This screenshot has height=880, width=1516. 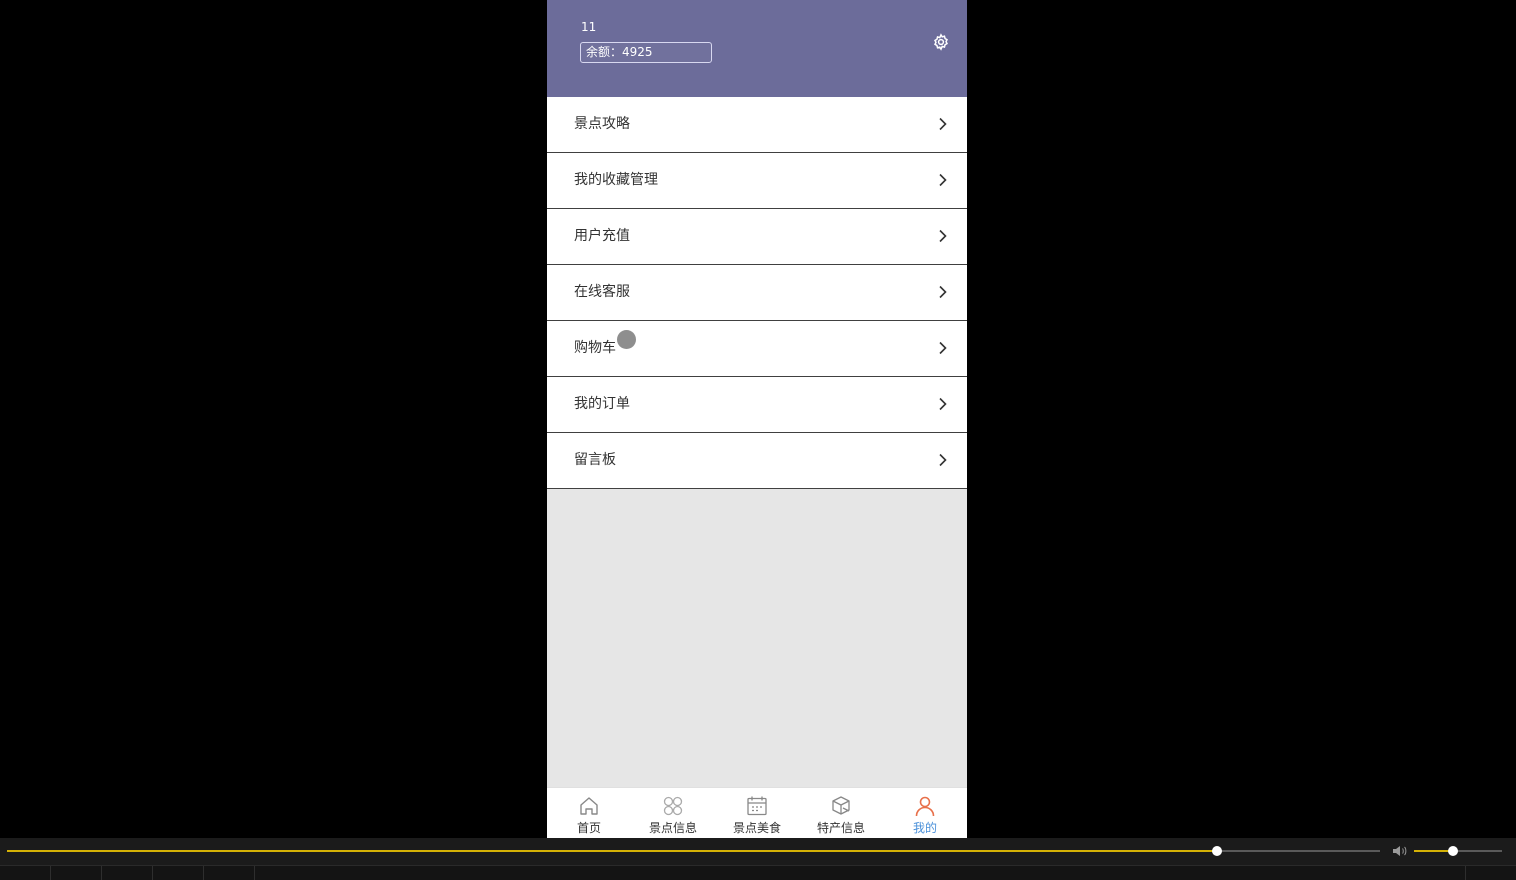 I want to click on tab-mine: 我的, so click(x=925, y=813).